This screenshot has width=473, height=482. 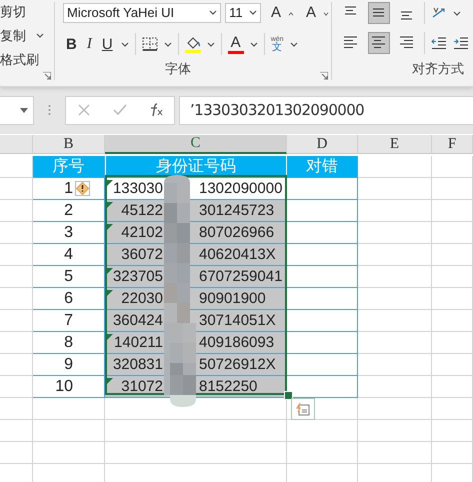 I want to click on table-cell: 10, so click(x=69, y=387).